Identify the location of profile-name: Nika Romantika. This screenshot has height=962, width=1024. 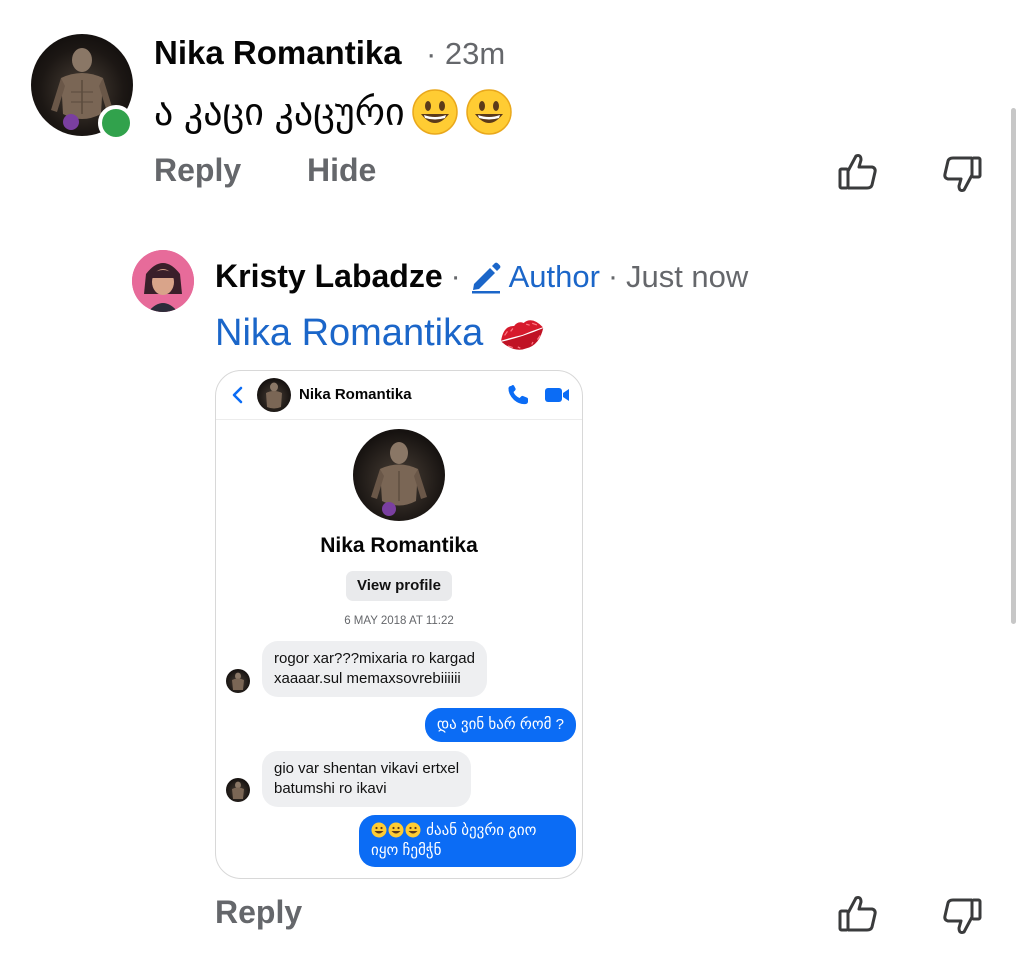
(399, 545).